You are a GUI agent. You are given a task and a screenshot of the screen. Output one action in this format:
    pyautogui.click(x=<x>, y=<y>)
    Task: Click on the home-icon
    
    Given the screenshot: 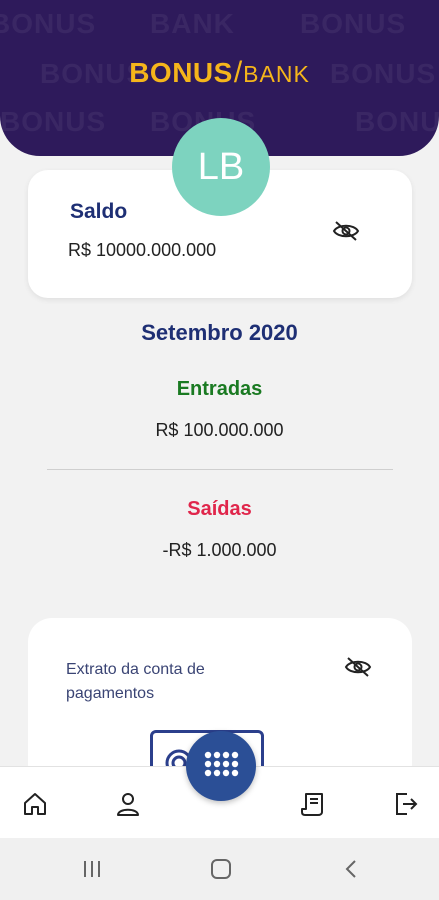 What is the action you would take?
    pyautogui.click(x=35, y=804)
    